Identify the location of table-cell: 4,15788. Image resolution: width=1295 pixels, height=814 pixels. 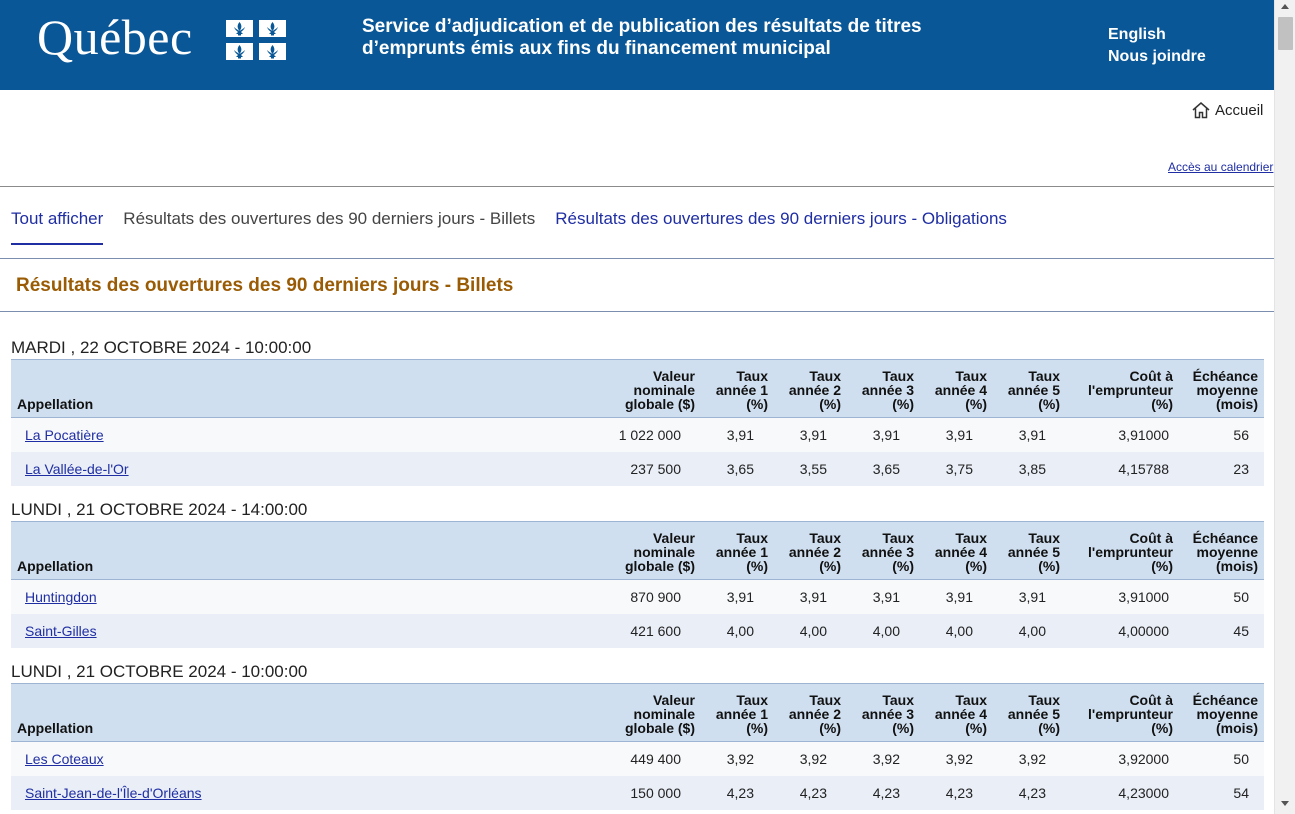
(1122, 468).